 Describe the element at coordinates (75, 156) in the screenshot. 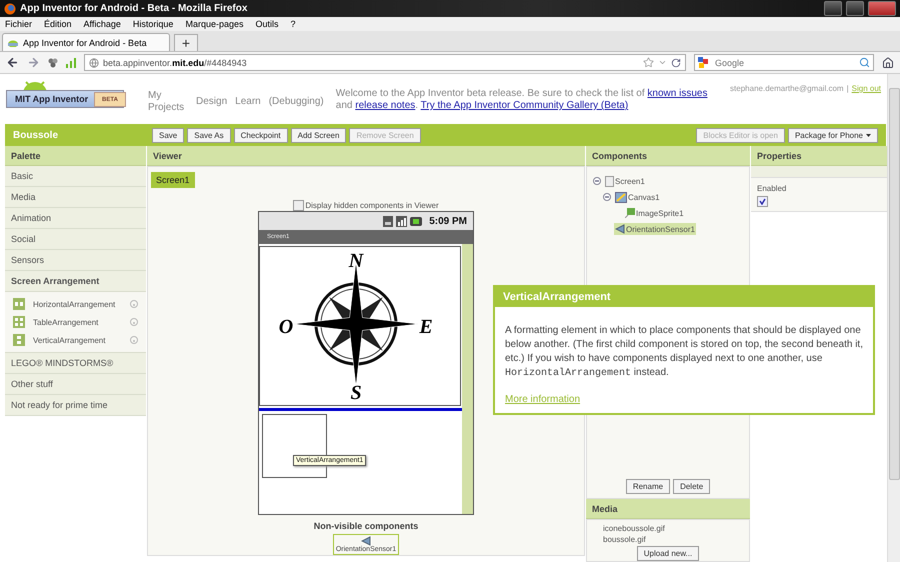

I see `panel-header: Palette` at that location.